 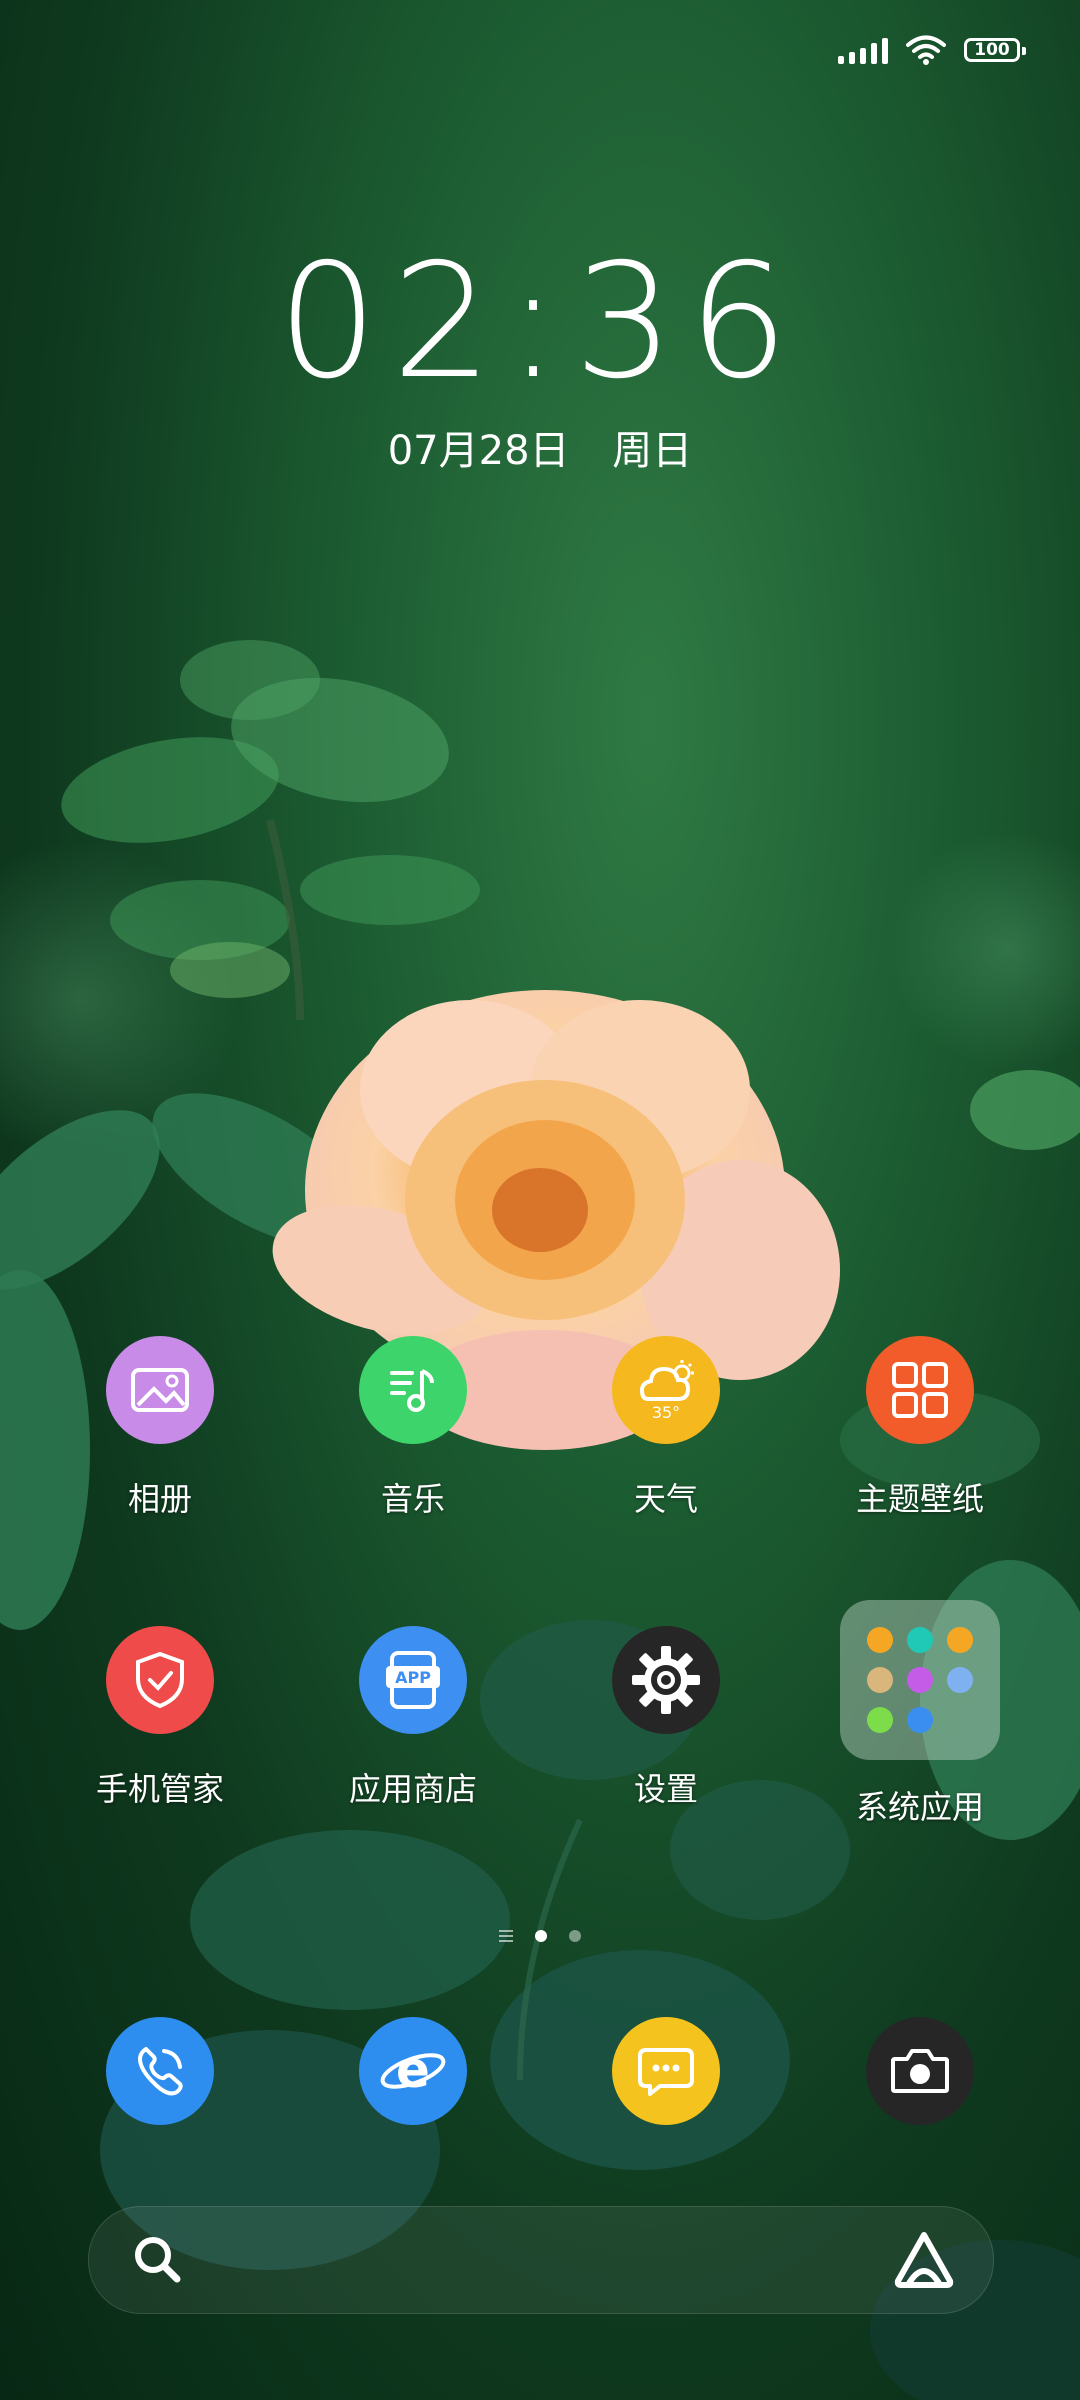 I want to click on page-dot, so click(x=575, y=1936).